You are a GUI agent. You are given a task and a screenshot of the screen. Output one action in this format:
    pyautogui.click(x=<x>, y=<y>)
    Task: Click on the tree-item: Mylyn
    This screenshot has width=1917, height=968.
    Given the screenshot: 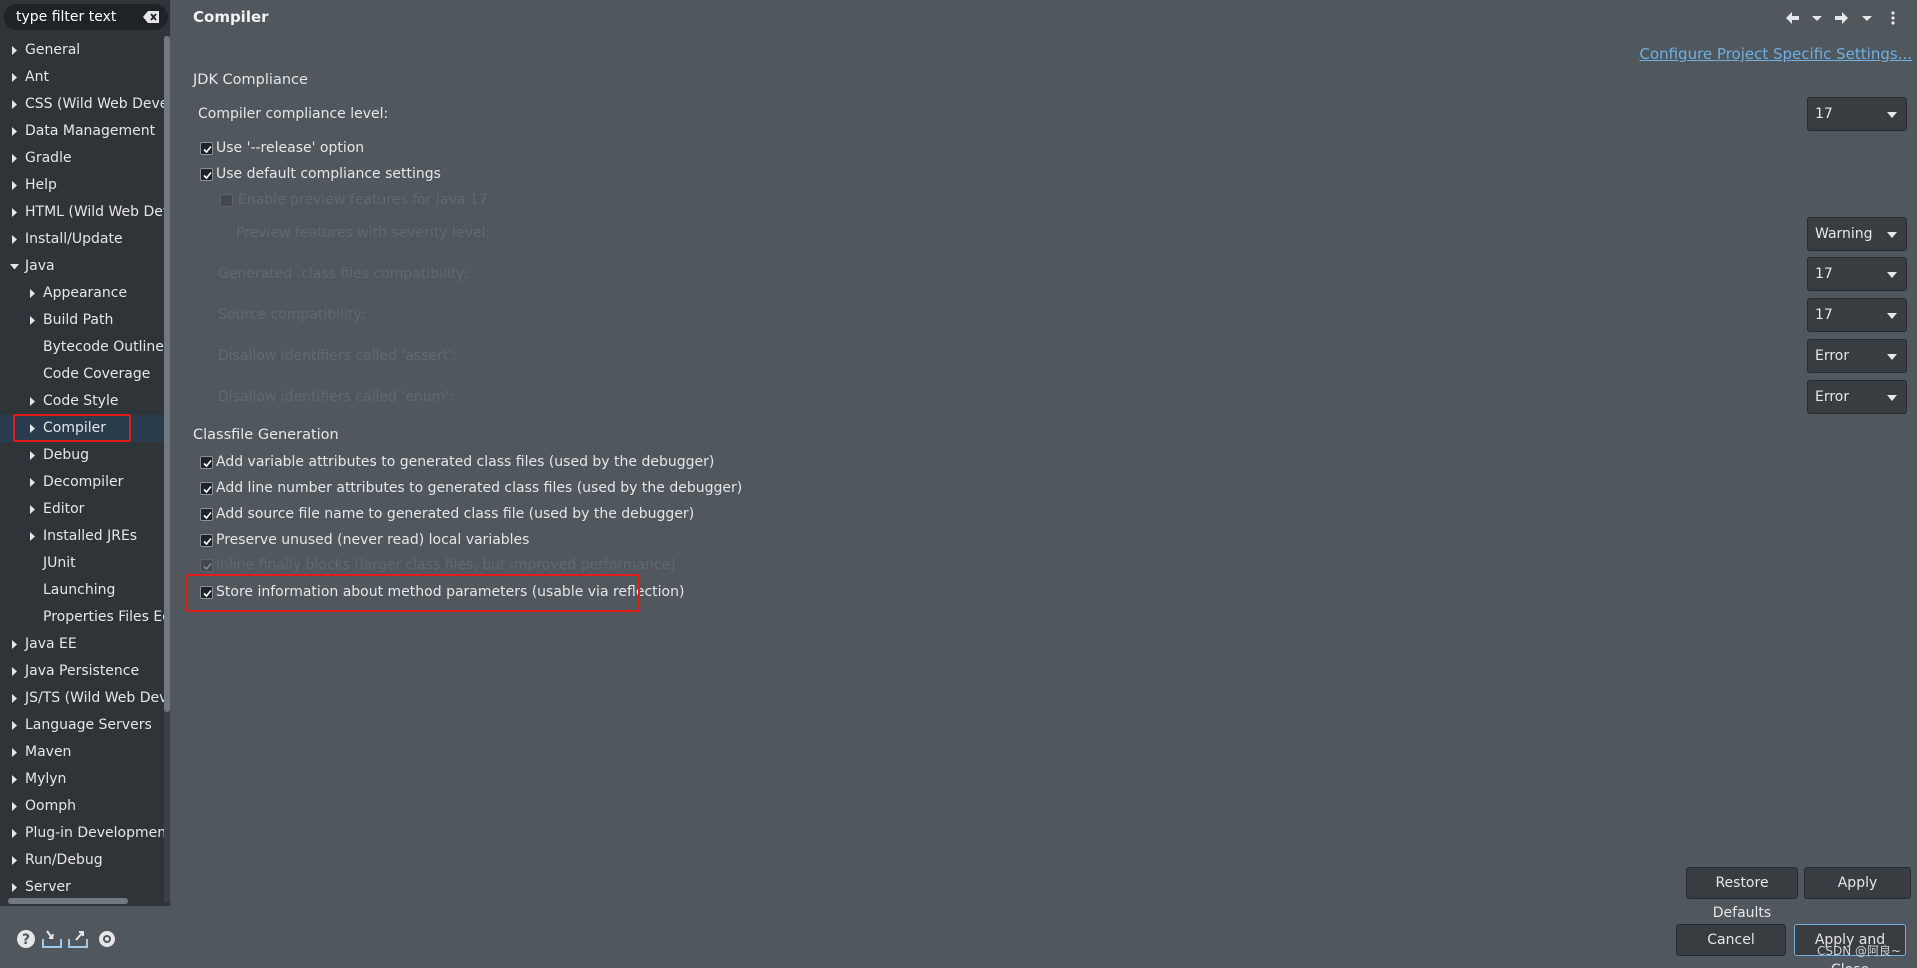 What is the action you would take?
    pyautogui.click(x=83, y=779)
    